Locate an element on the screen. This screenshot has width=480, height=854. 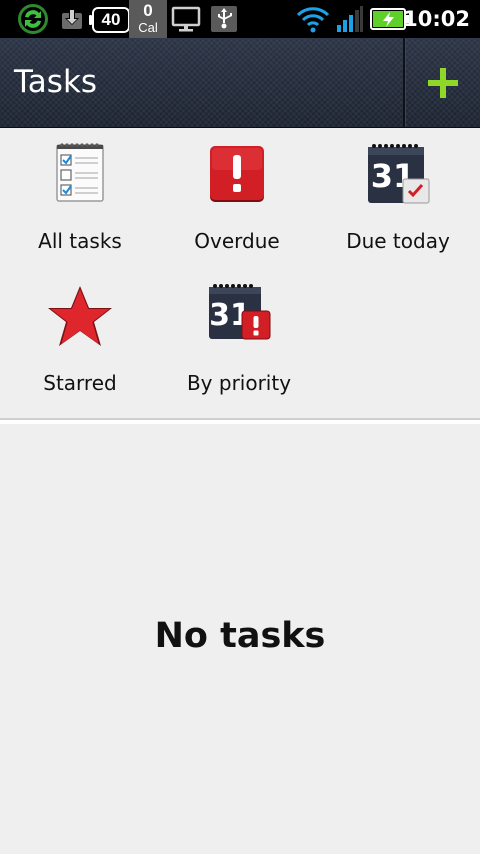
checklist-icon is located at coordinates (80, 175).